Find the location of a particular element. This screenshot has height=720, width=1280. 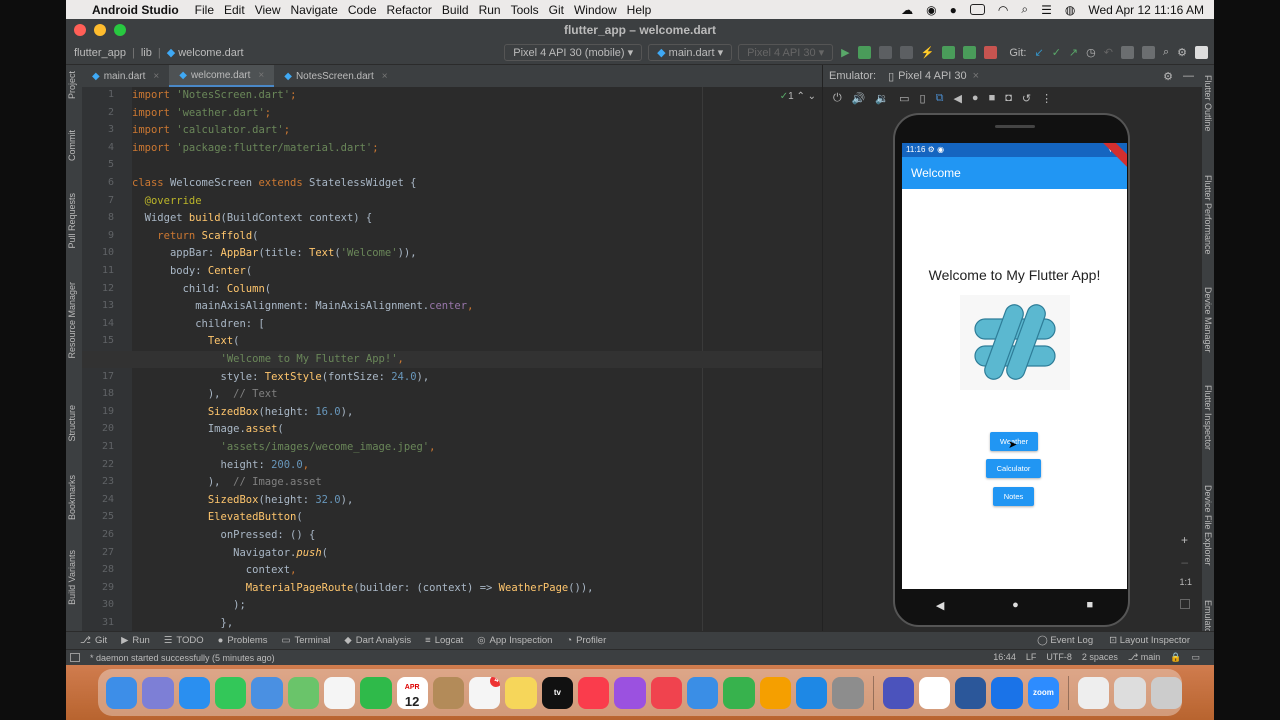

tool-structure: Structure is located at coordinates (72, 423).